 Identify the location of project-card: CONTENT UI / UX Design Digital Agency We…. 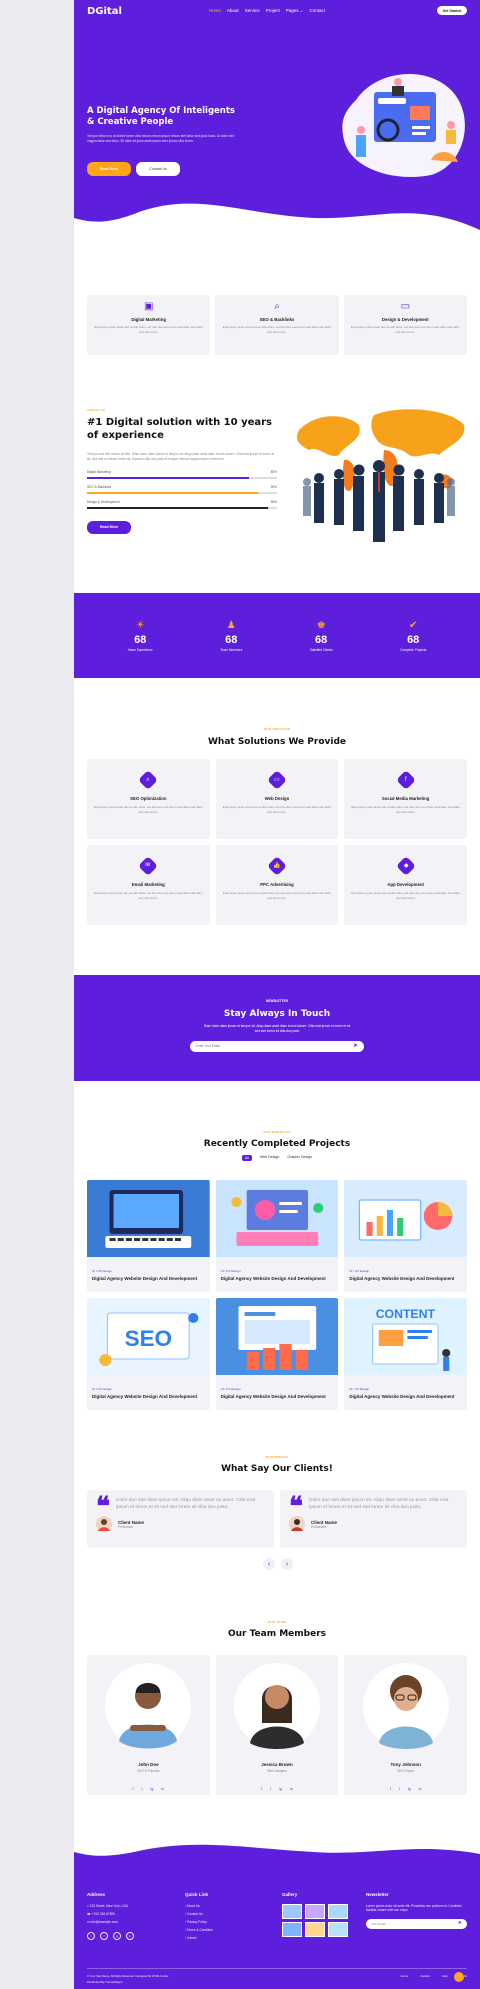
(405, 1354).